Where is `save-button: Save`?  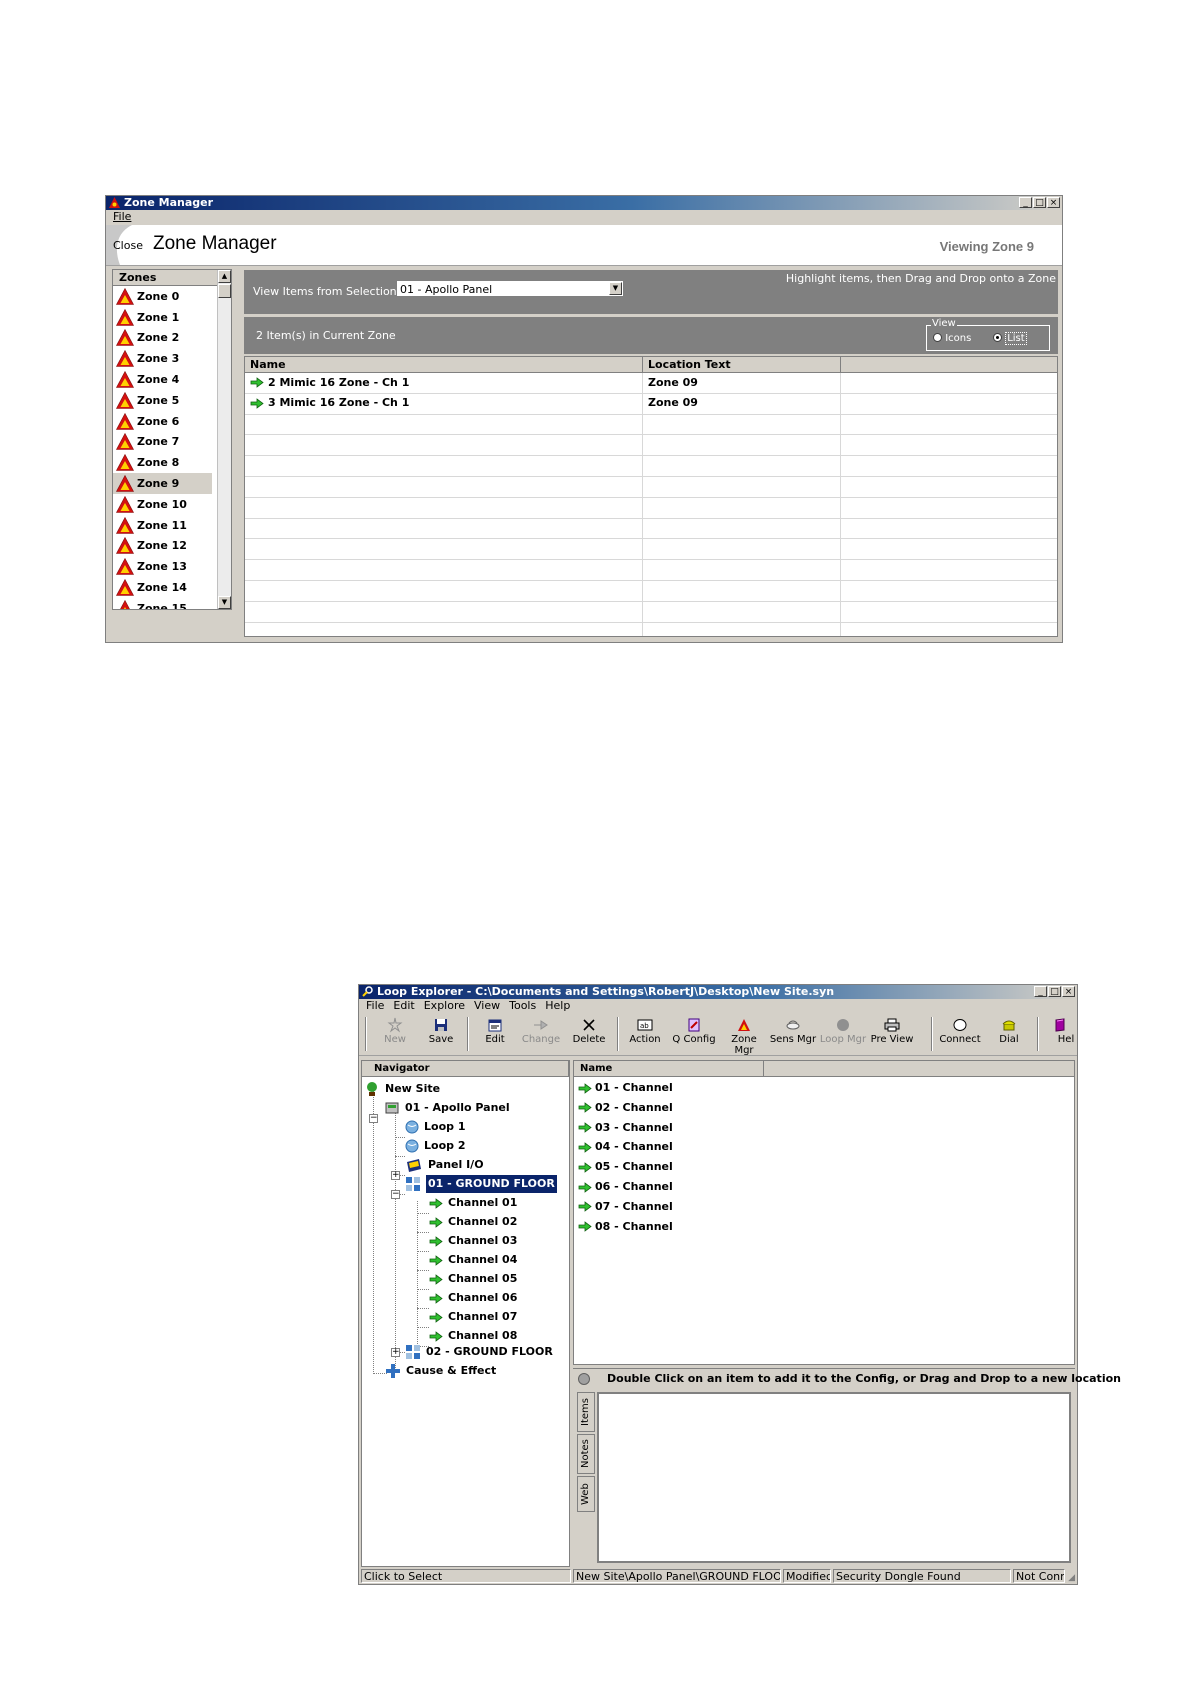
save-button: Save is located at coordinates (441, 1030).